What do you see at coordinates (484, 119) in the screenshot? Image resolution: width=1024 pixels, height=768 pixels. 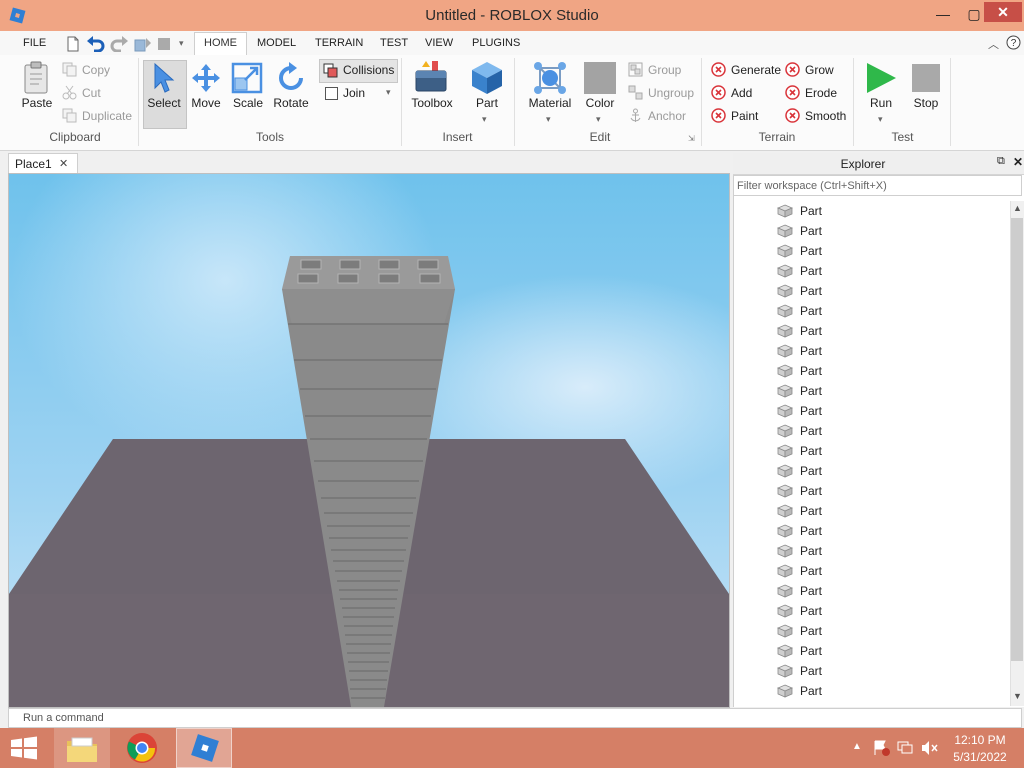 I see `part-dropdown-icon: ▾` at bounding box center [484, 119].